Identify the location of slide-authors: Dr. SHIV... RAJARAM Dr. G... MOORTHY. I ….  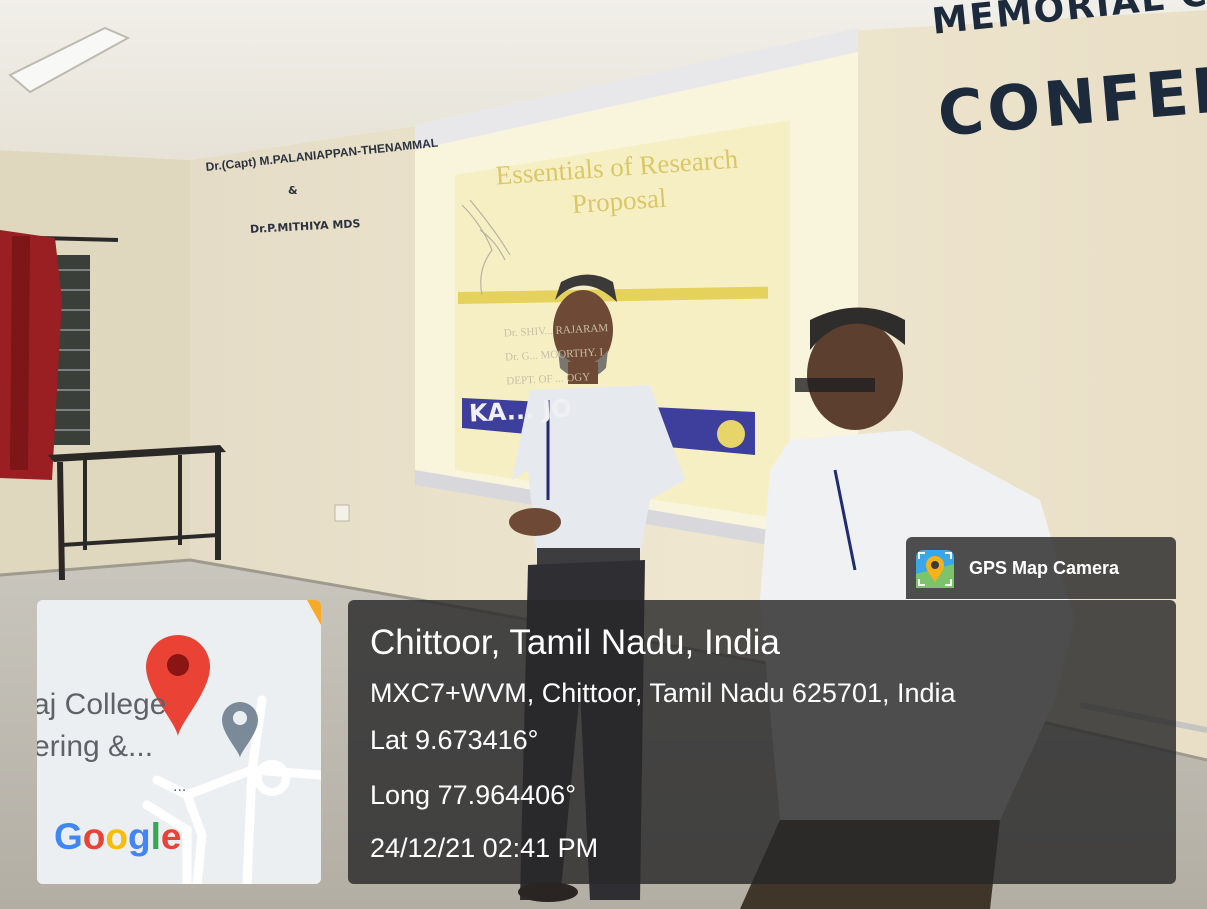
(609, 352).